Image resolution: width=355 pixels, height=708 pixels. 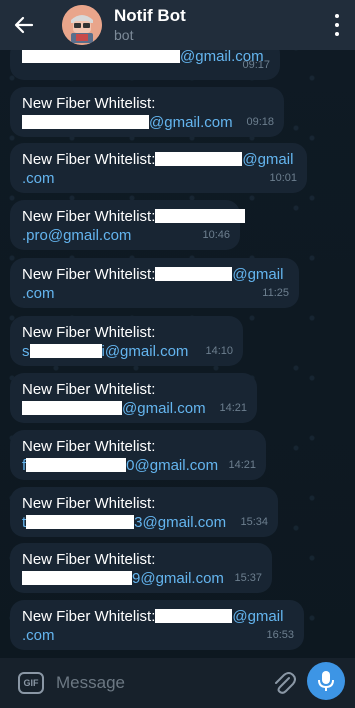 I want to click on chat-header: Notif Bot bot, so click(x=177, y=25).